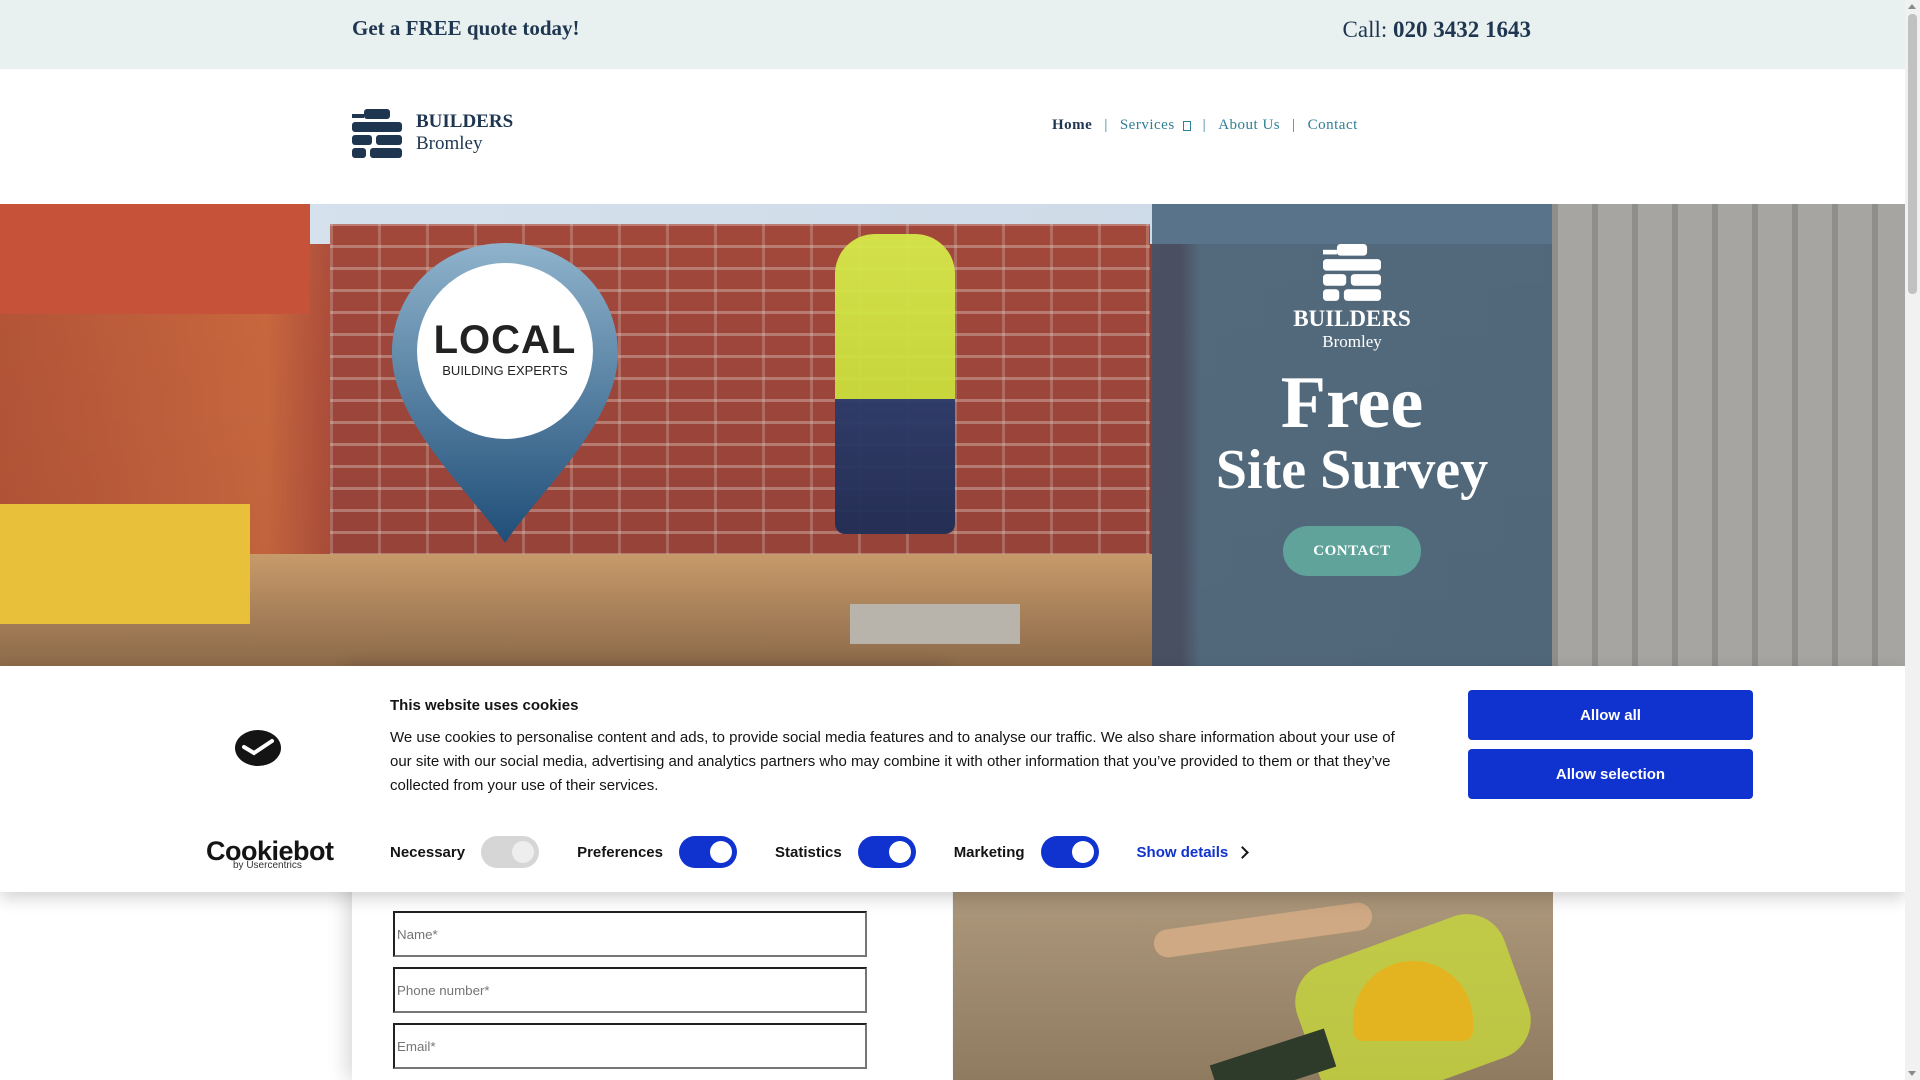  Describe the element at coordinates (630, 990) in the screenshot. I see `phone-input` at that location.